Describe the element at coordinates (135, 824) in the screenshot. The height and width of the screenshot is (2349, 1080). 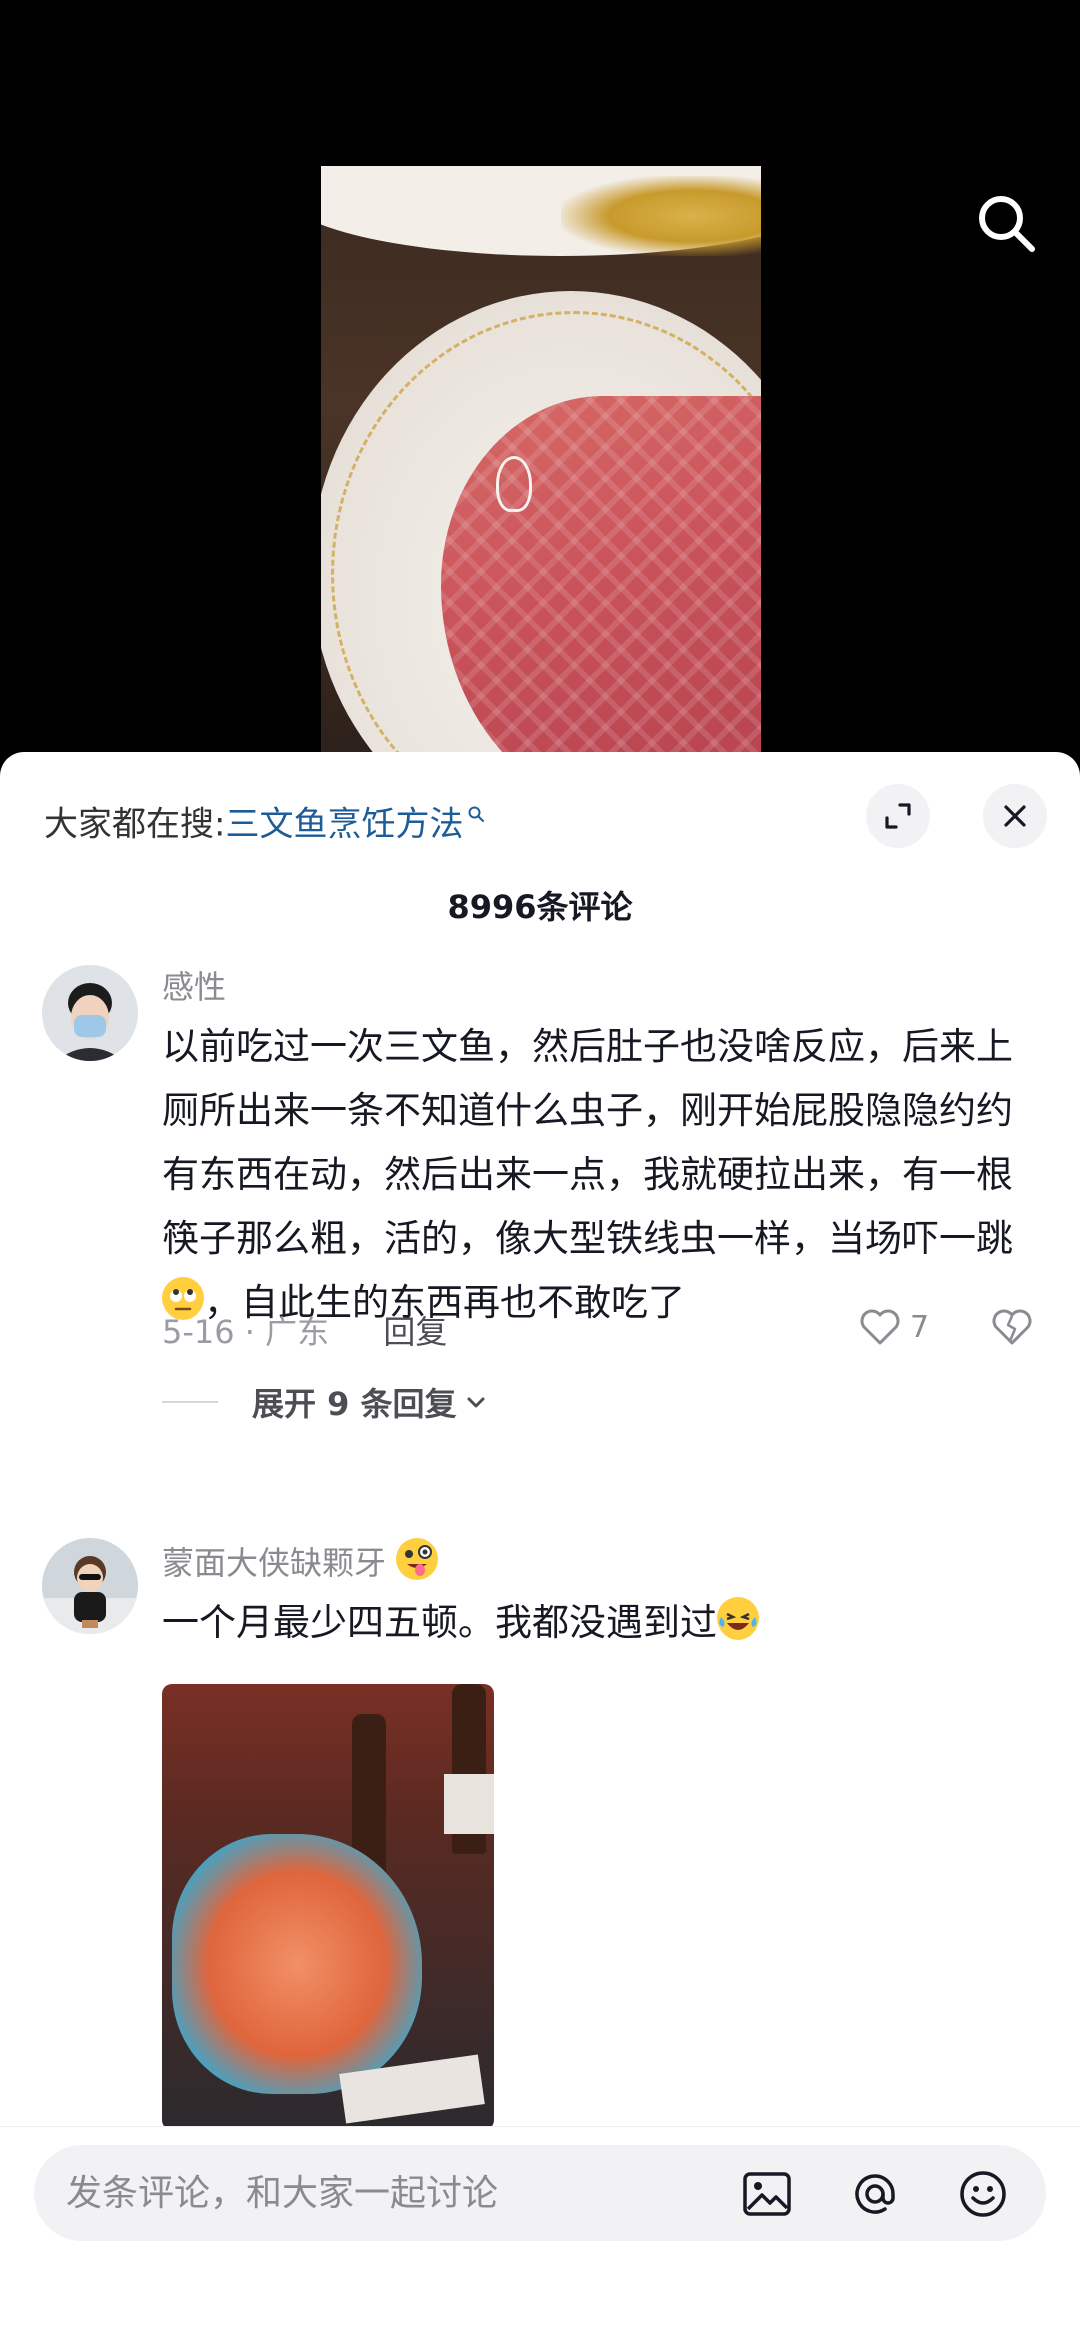
I see `hot-search-prefix: 大家都在搜:` at that location.